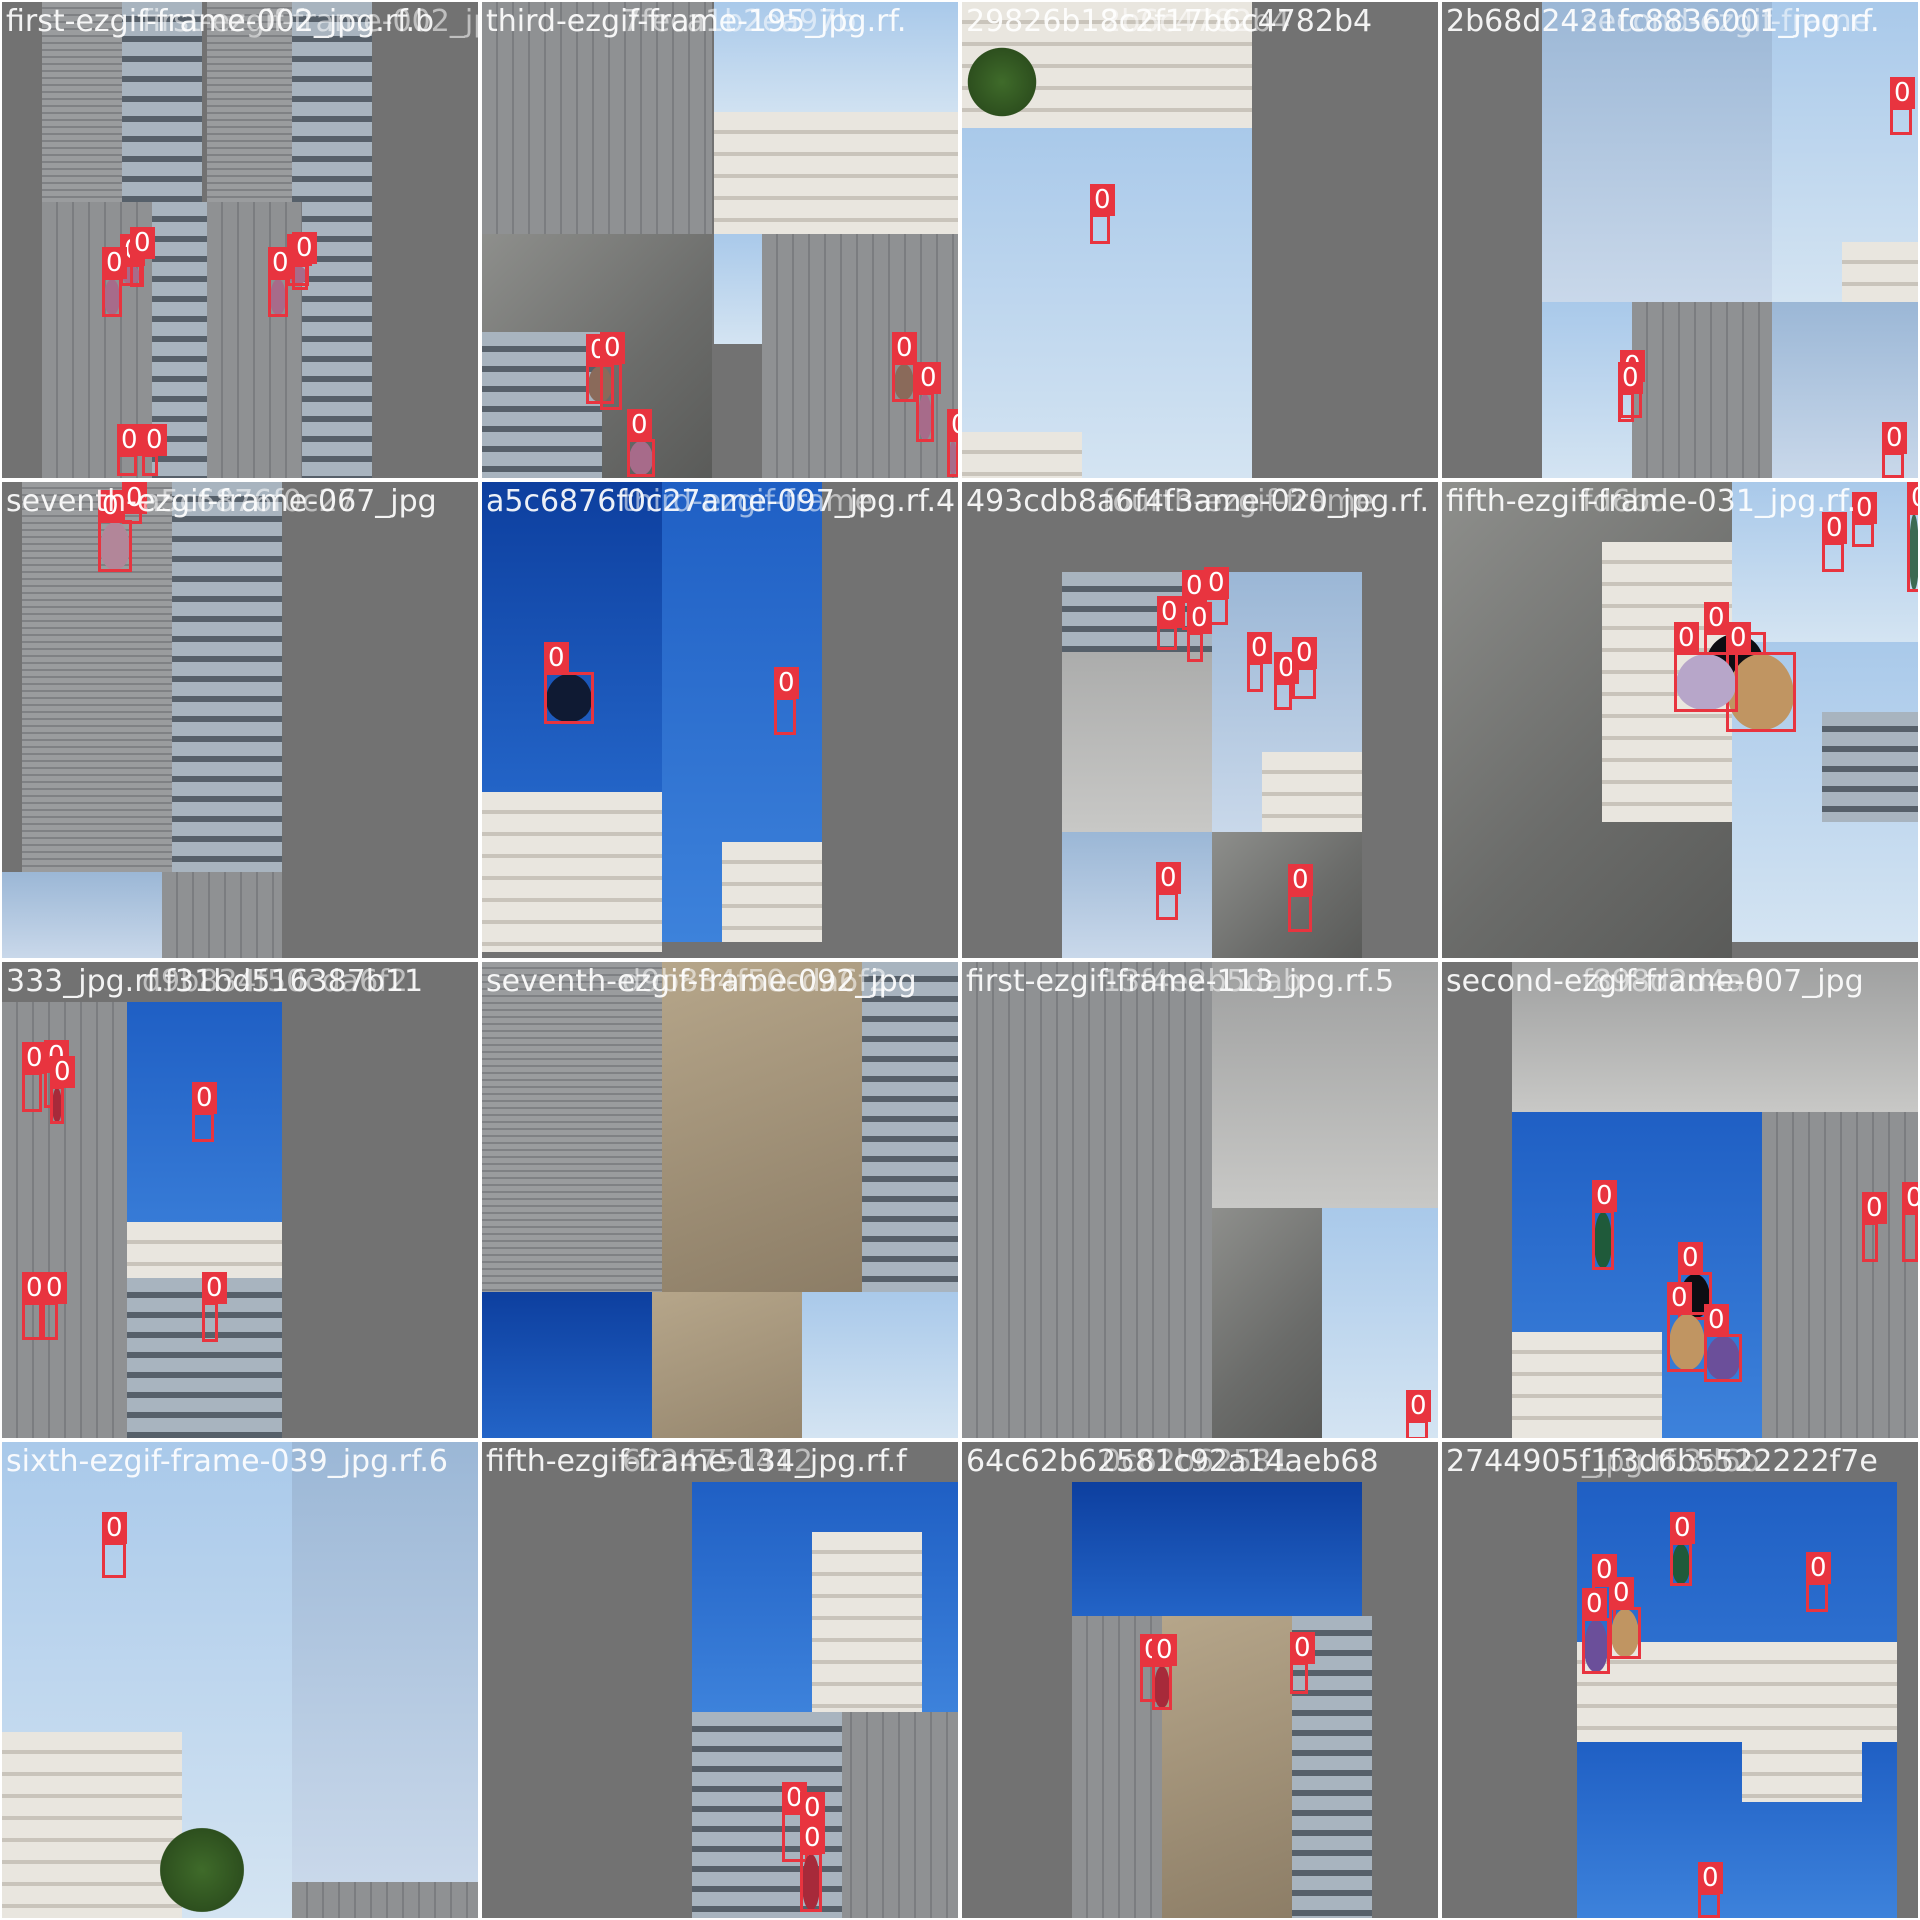  Describe the element at coordinates (1673, 981) in the screenshot. I see `tile-filename-overlap: f898d2d4a8` at that location.